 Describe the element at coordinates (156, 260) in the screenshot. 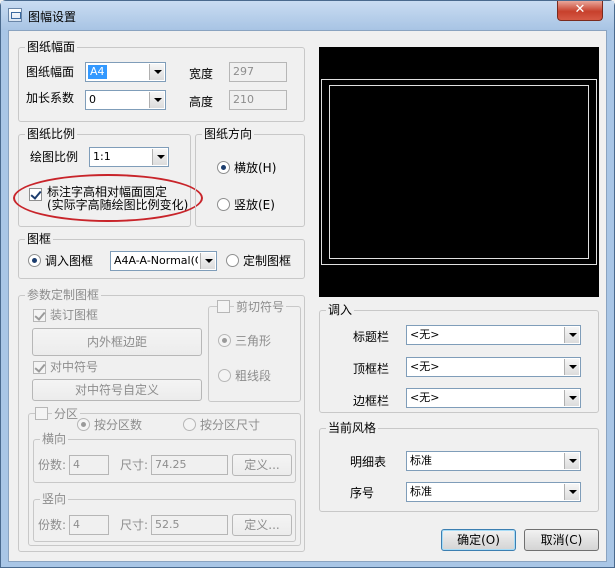

I see `frame-template-value: A4A-A-Normal(CH)` at that location.